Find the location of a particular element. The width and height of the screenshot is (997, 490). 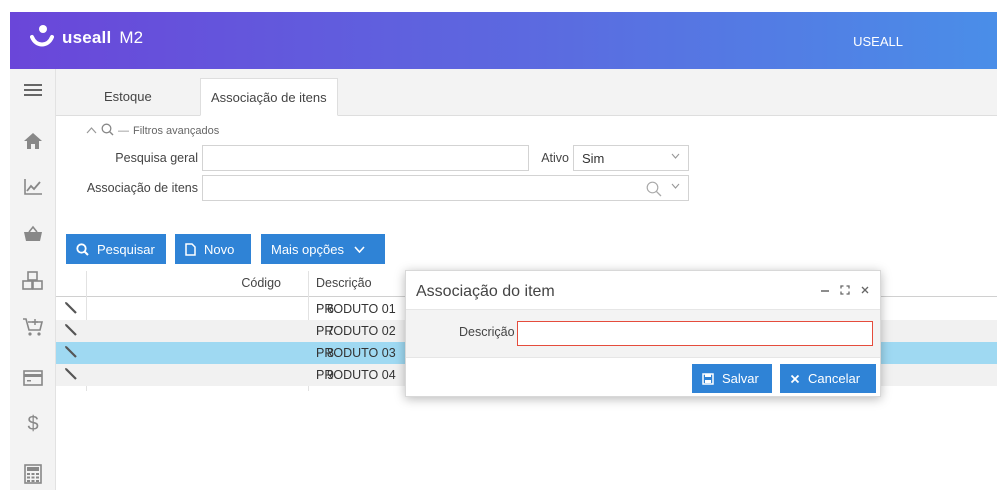

salvar-label: Salvar is located at coordinates (740, 378).